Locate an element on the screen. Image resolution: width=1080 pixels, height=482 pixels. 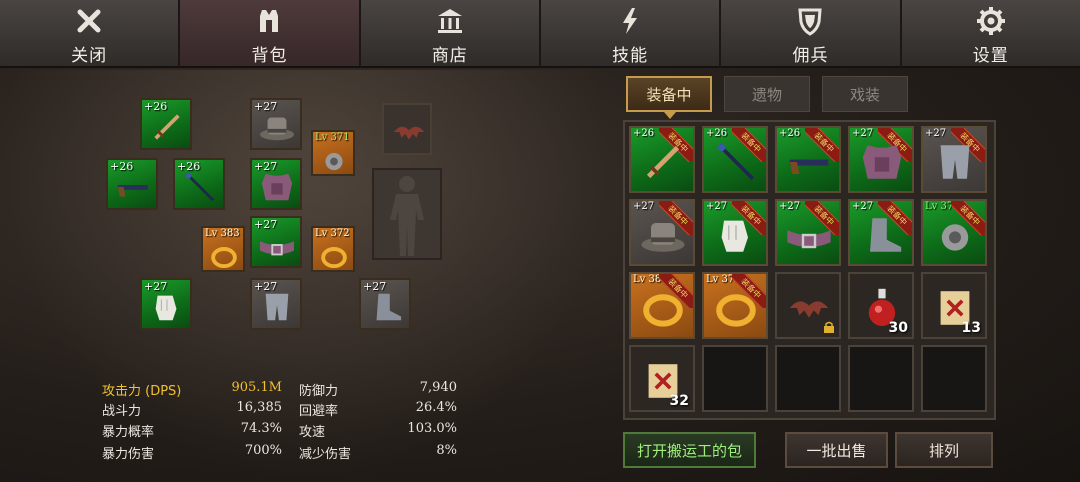
stat-value: 905.1M is located at coordinates (256, 387).